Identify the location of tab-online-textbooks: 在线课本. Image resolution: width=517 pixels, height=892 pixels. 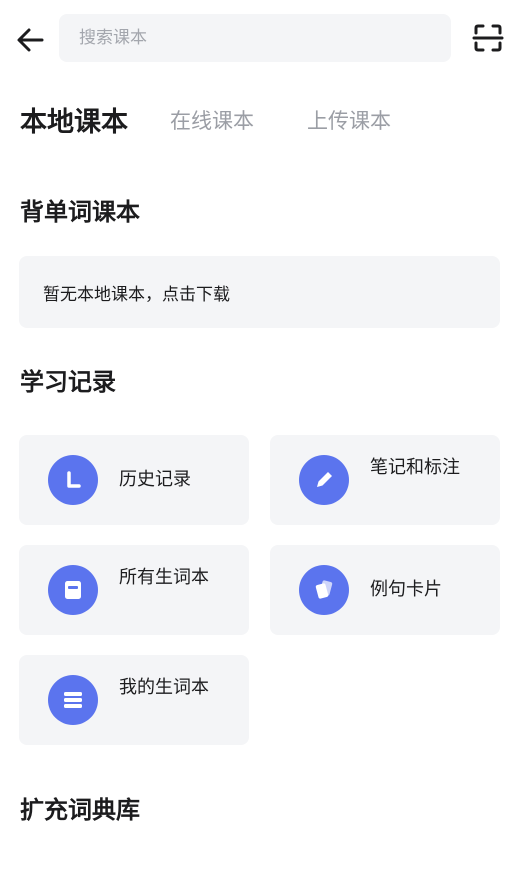
(212, 120).